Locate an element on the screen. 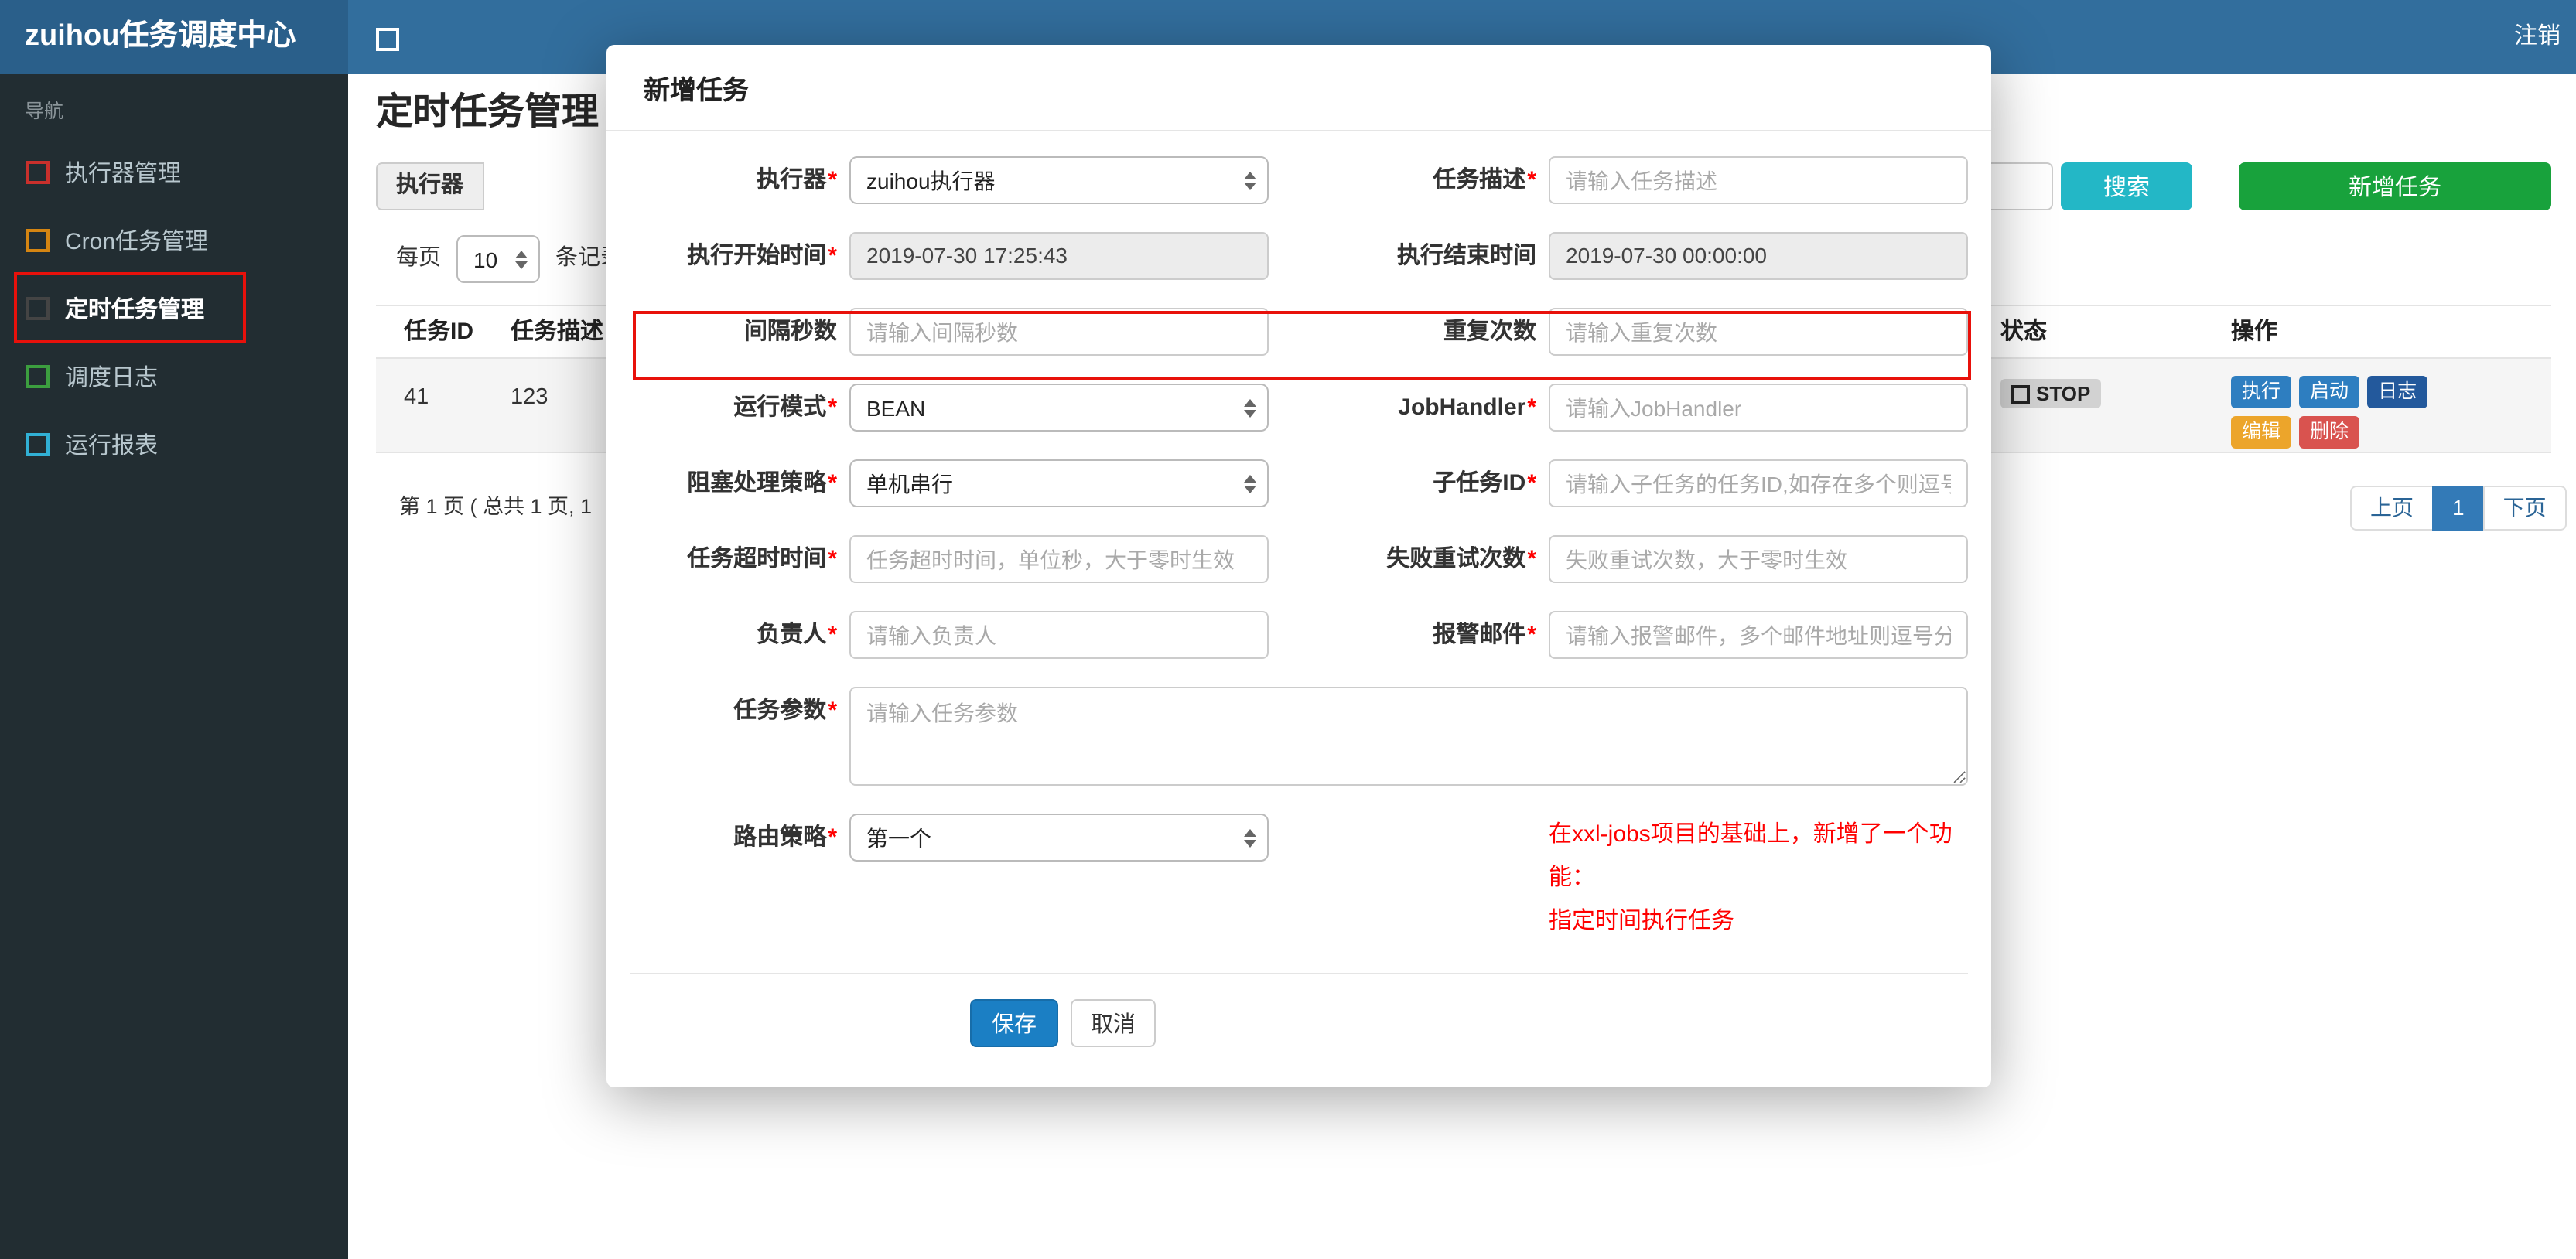 Image resolution: width=2576 pixels, height=1259 pixels. log-button: 日志 is located at coordinates (2397, 392).